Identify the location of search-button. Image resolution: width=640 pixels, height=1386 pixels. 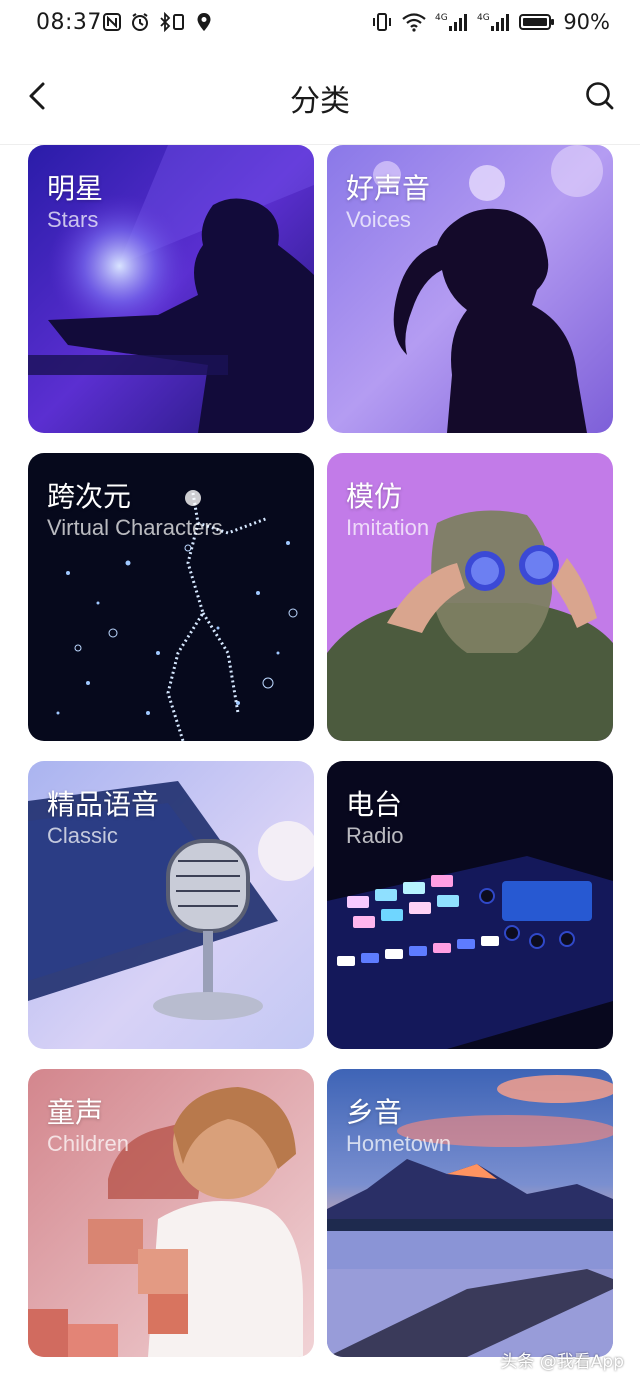
(600, 96).